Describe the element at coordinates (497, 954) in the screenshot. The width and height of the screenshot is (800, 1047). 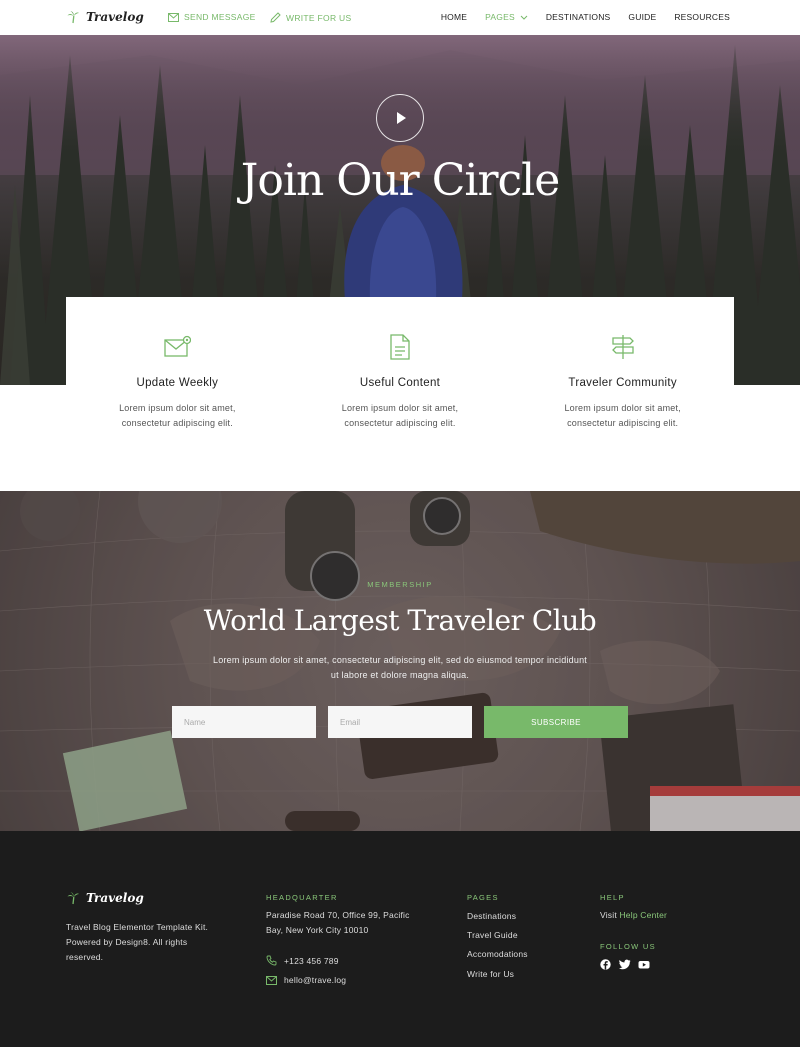
I see `footer-link-accomodations: Accomodations` at that location.